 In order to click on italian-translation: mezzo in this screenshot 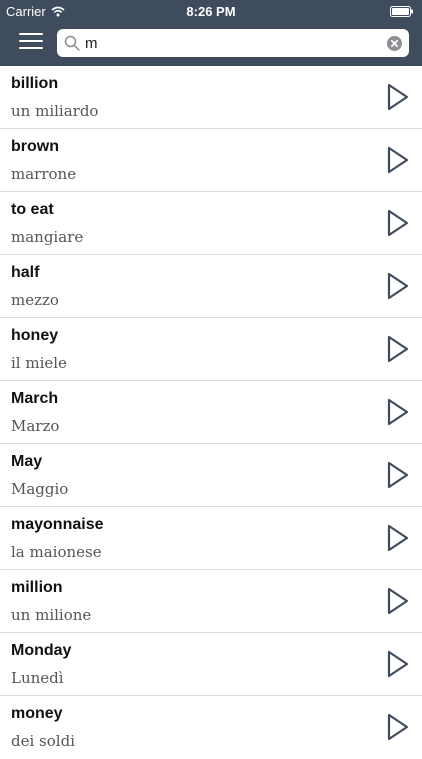, I will do `click(35, 300)`.